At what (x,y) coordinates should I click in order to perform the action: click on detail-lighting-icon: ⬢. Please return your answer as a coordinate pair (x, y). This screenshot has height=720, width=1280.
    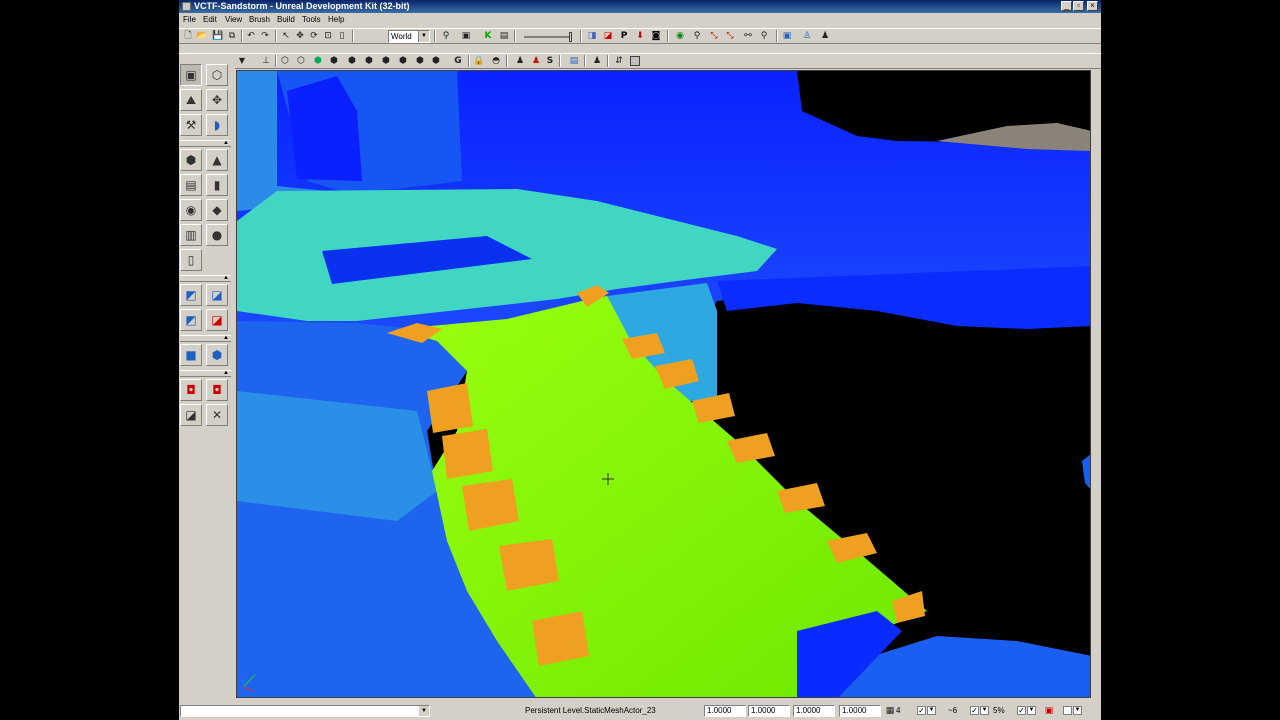
    Looking at the image, I should click on (352, 61).